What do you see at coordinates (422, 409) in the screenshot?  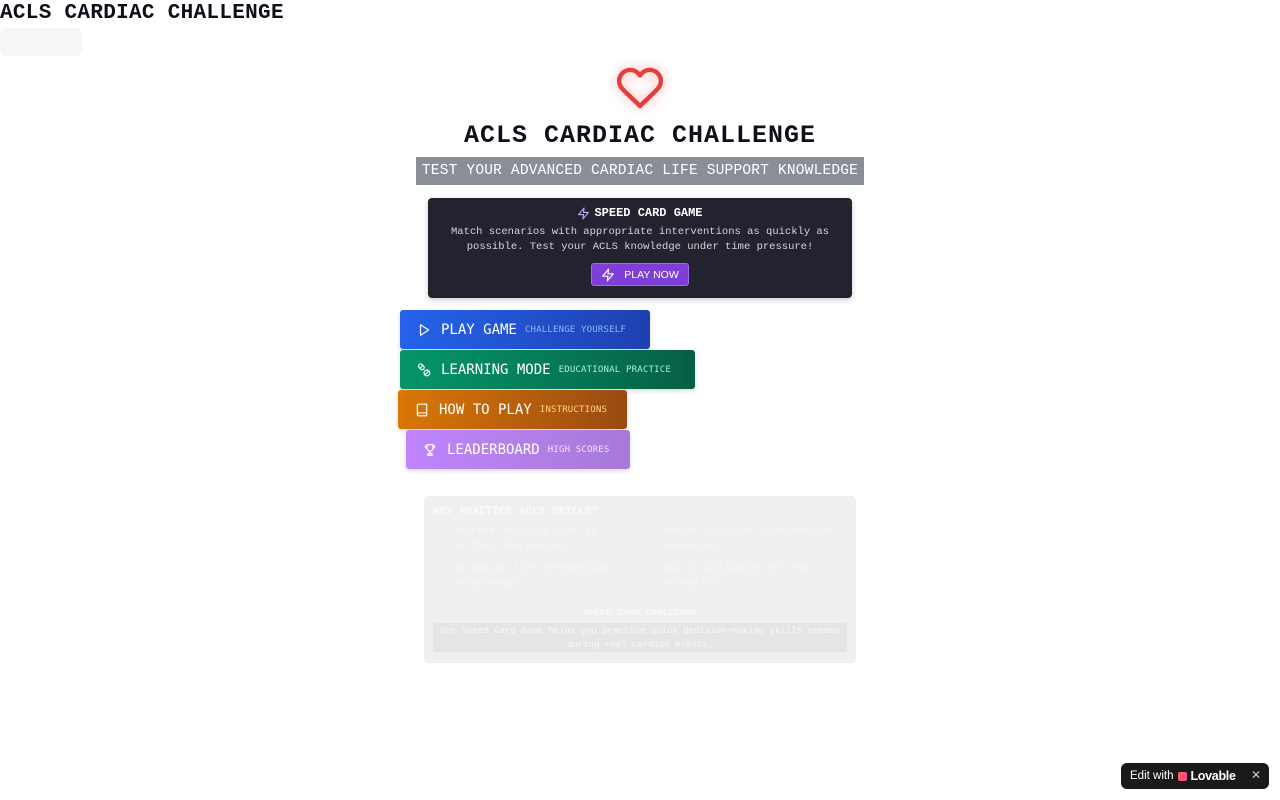 I see `book-icon` at bounding box center [422, 409].